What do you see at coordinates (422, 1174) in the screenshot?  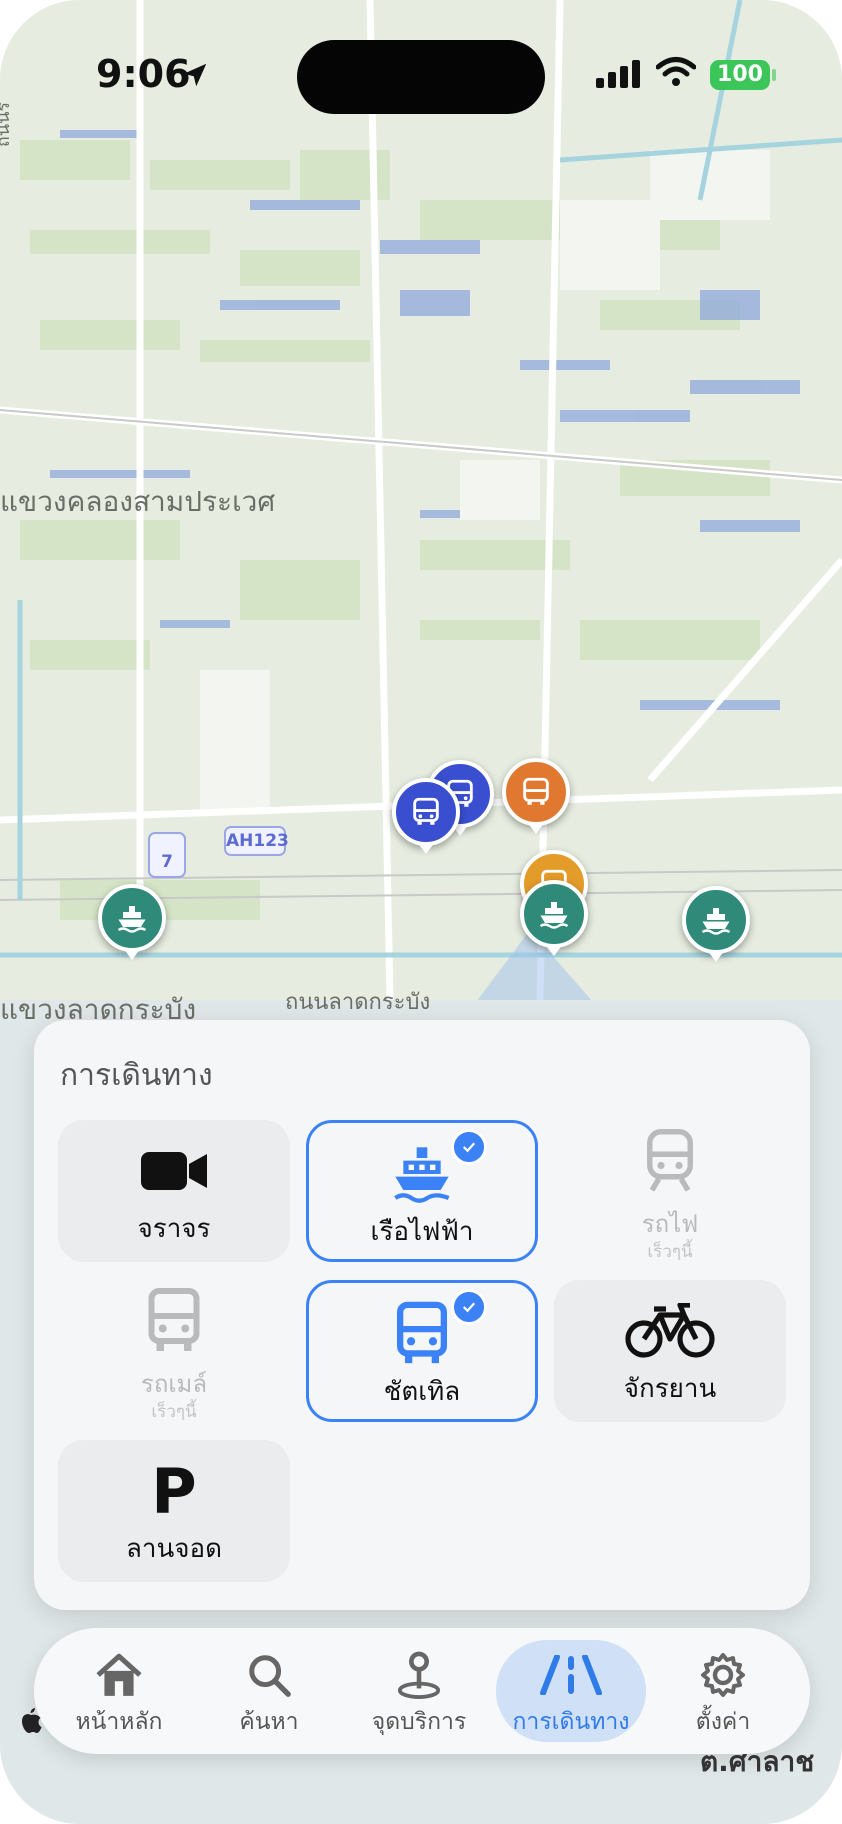 I see `ferry-icon` at bounding box center [422, 1174].